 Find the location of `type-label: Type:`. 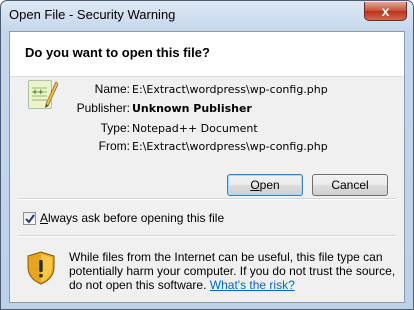

type-label: Type: is located at coordinates (115, 128).